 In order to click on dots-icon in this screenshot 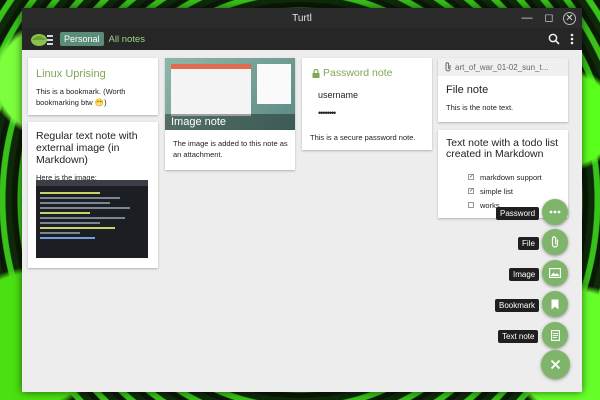, I will do `click(555, 212)`.